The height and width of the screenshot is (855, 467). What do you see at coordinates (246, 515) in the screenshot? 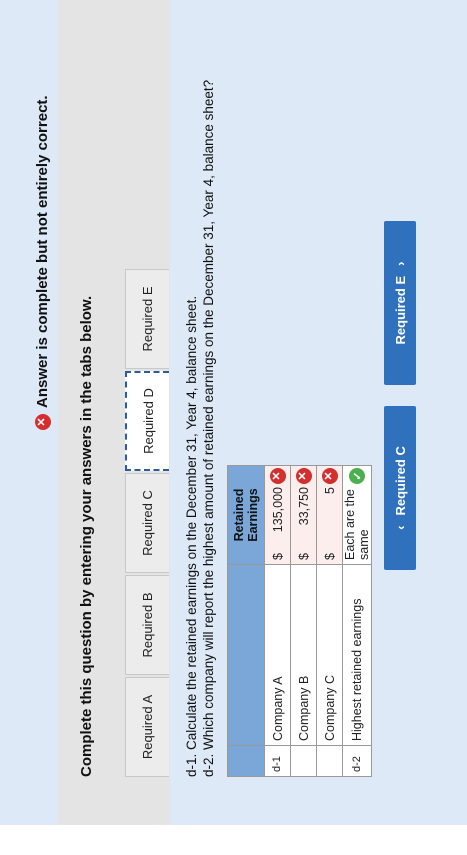
I see `header-retained-earnings: Retained Earnings` at bounding box center [246, 515].